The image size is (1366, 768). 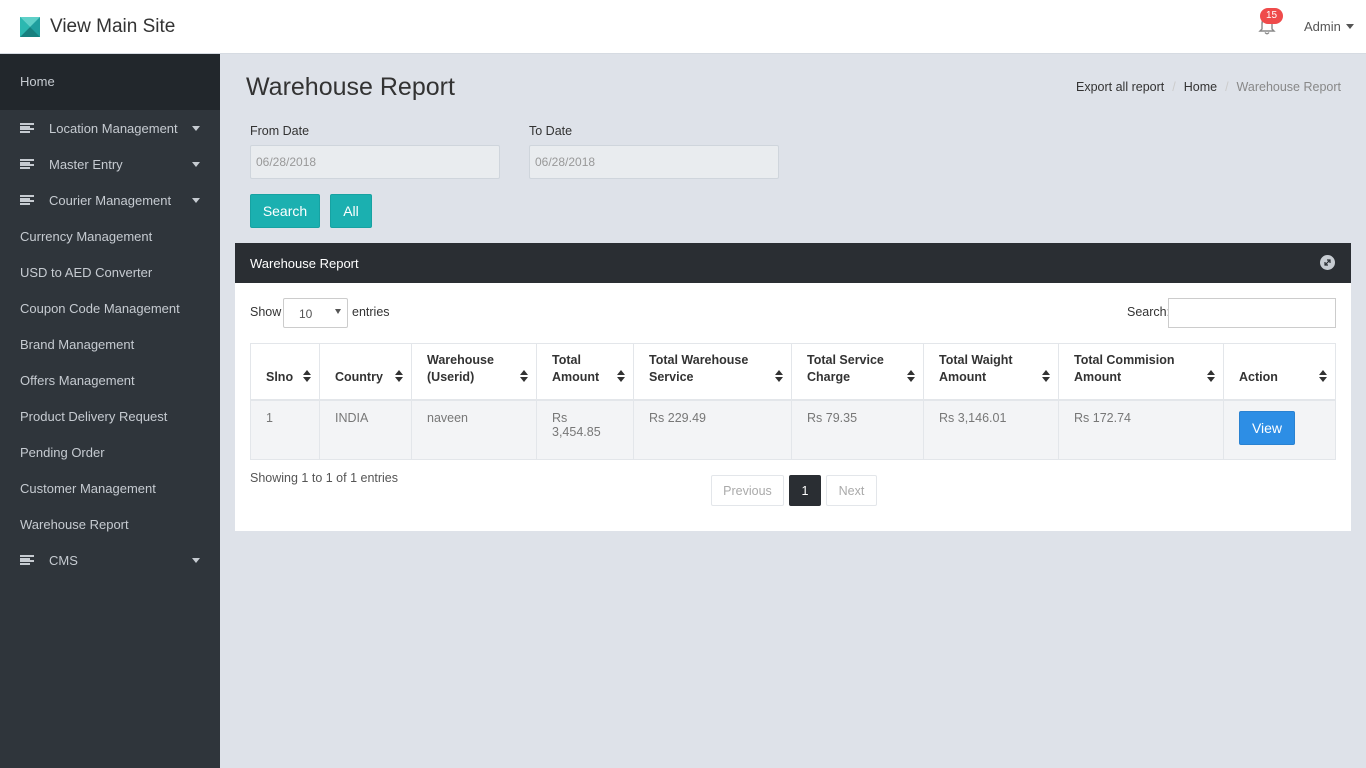 What do you see at coordinates (86, 236) in the screenshot?
I see `sidebar-item-label: Currency Management` at bounding box center [86, 236].